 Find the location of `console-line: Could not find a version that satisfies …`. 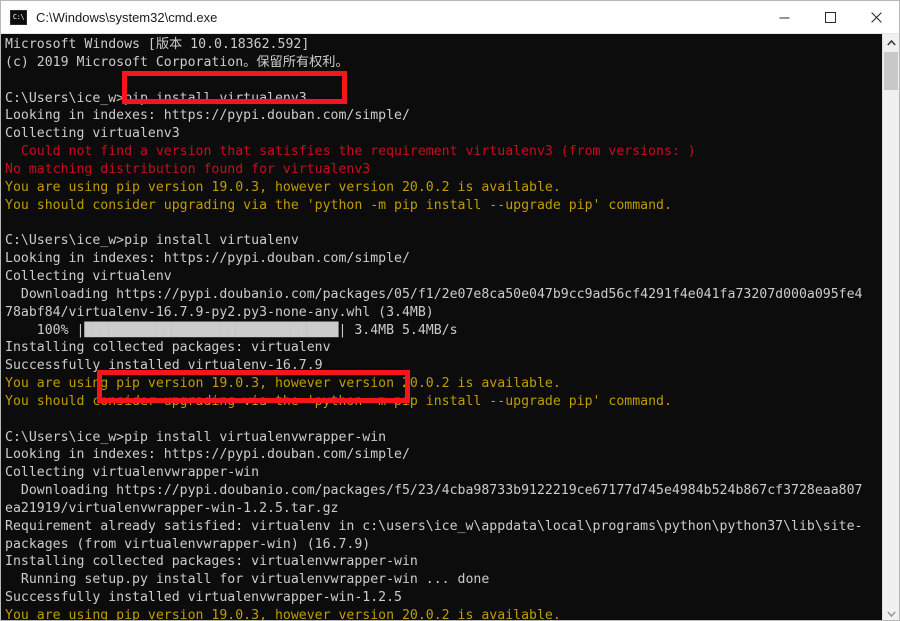

console-line: Could not find a version that satisfies … is located at coordinates (350, 152).